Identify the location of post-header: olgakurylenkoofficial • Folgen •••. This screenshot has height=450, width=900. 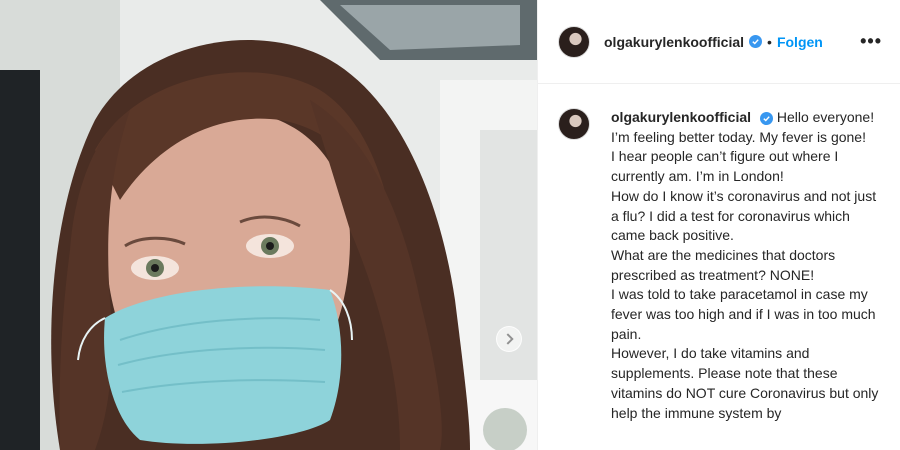
(719, 42).